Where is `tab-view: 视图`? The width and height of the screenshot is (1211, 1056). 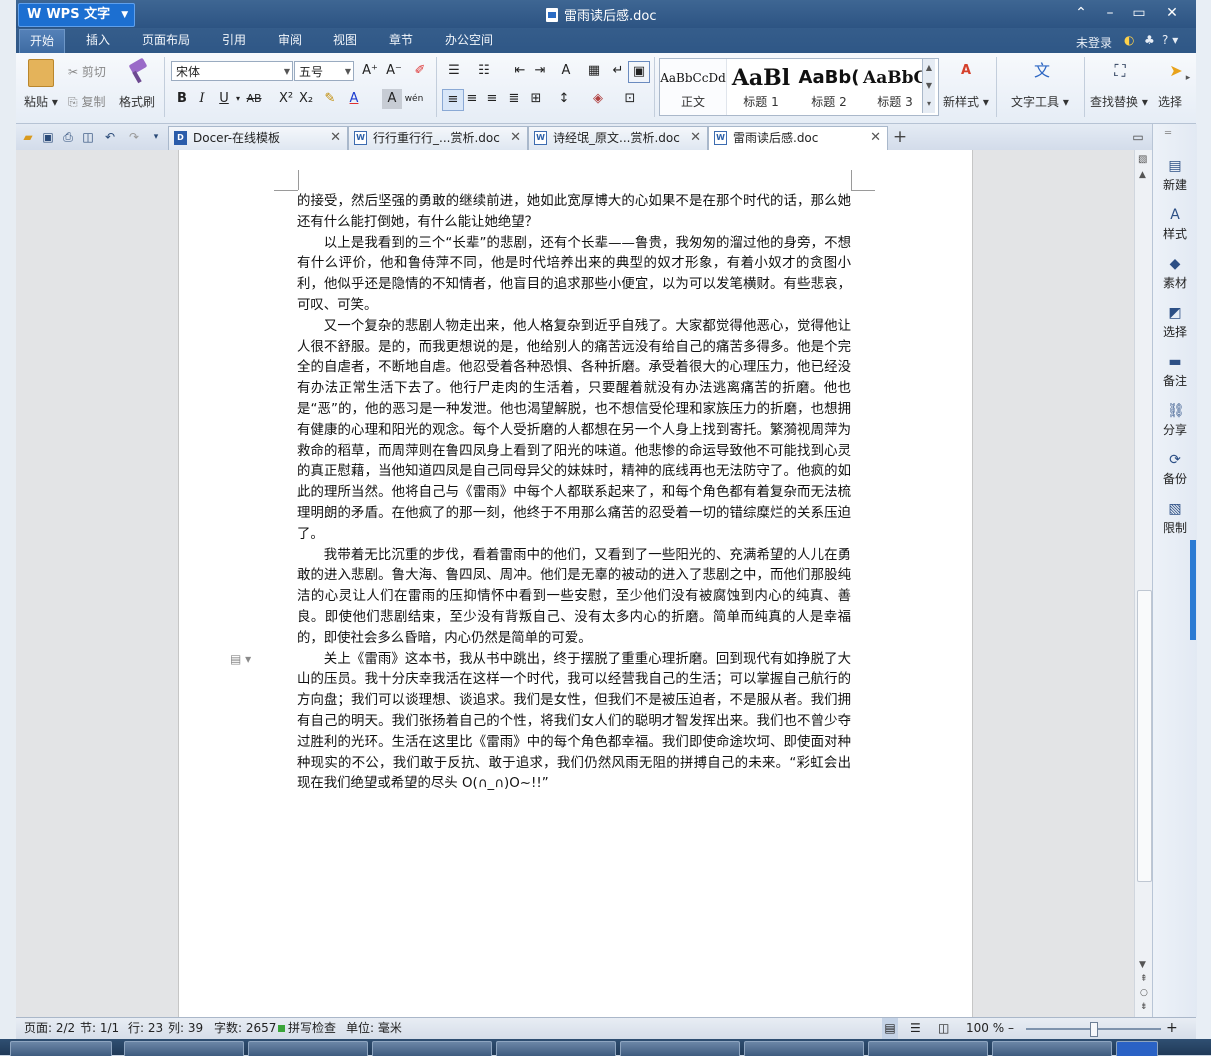
tab-view: 视图 is located at coordinates (345, 40).